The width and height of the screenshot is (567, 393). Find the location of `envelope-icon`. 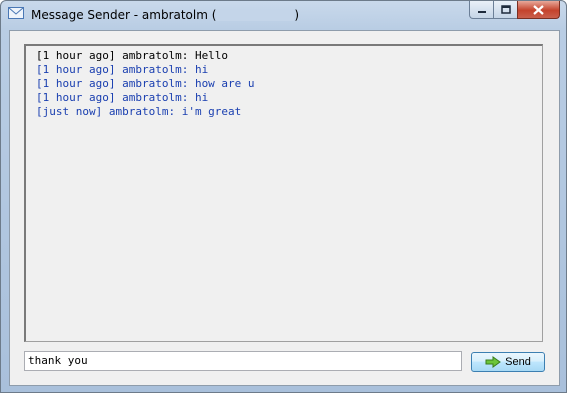

envelope-icon is located at coordinates (16, 13).